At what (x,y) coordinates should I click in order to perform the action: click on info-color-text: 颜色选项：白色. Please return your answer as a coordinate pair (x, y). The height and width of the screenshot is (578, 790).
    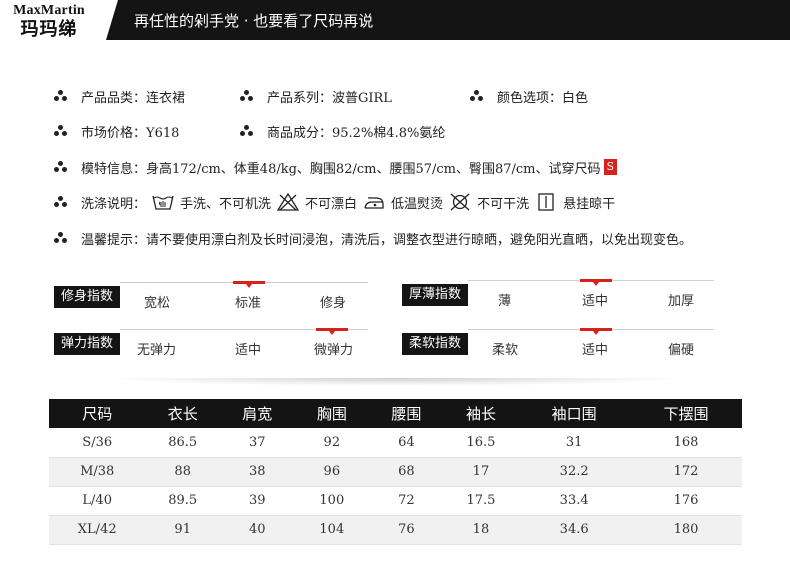
    Looking at the image, I should click on (543, 98).